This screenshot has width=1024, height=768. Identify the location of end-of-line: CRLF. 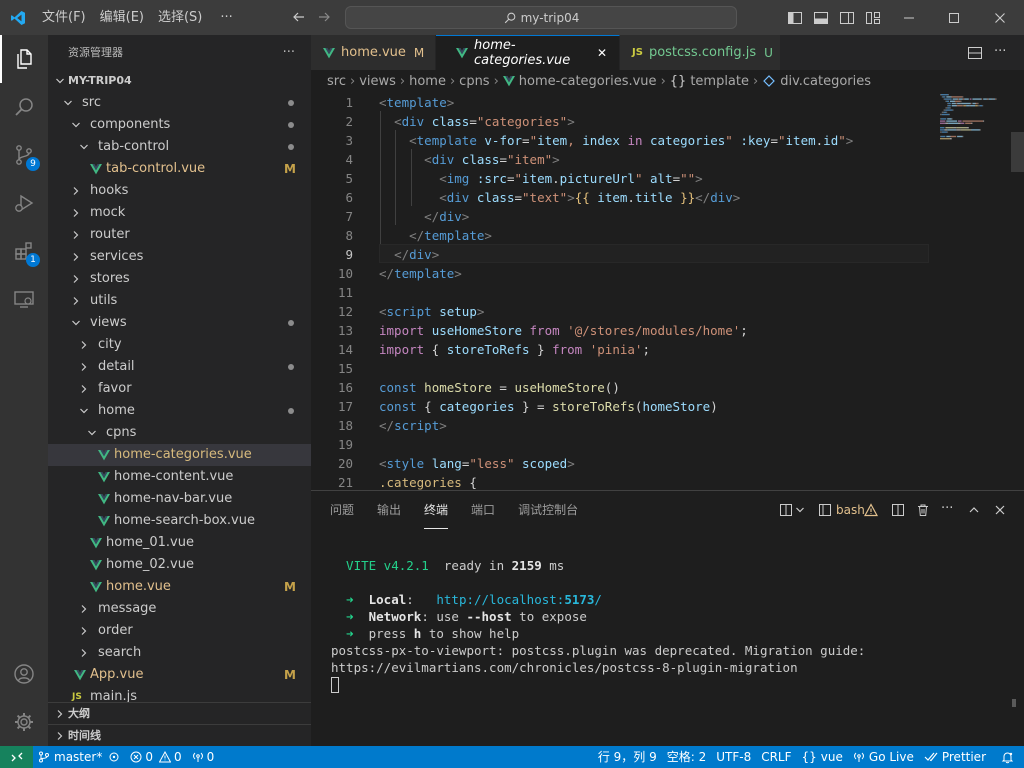
(776, 757).